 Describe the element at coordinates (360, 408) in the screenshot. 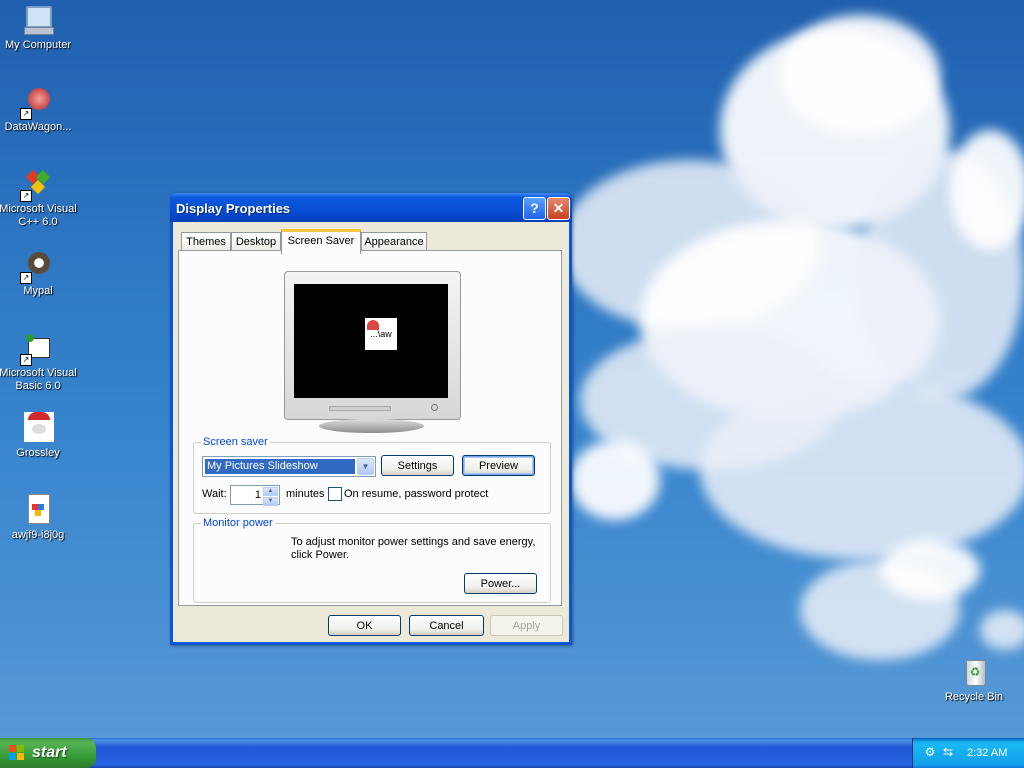

I see `monitor-bezel-slot` at that location.